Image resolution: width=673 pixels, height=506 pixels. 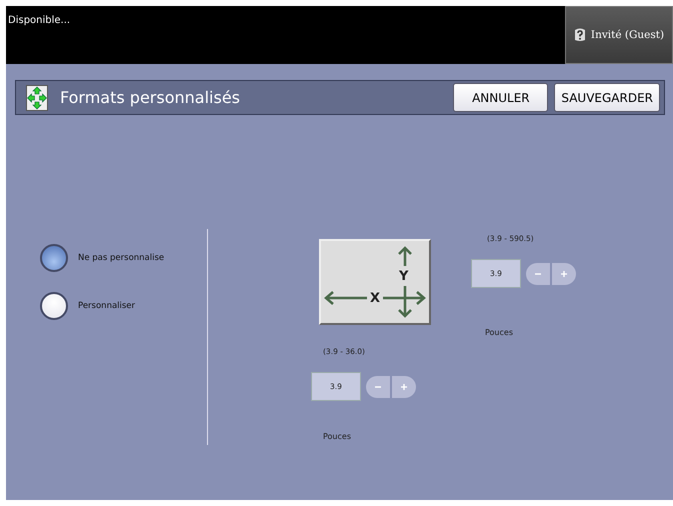 What do you see at coordinates (619, 35) in the screenshot?
I see `user-button: Invité (Guest)` at bounding box center [619, 35].